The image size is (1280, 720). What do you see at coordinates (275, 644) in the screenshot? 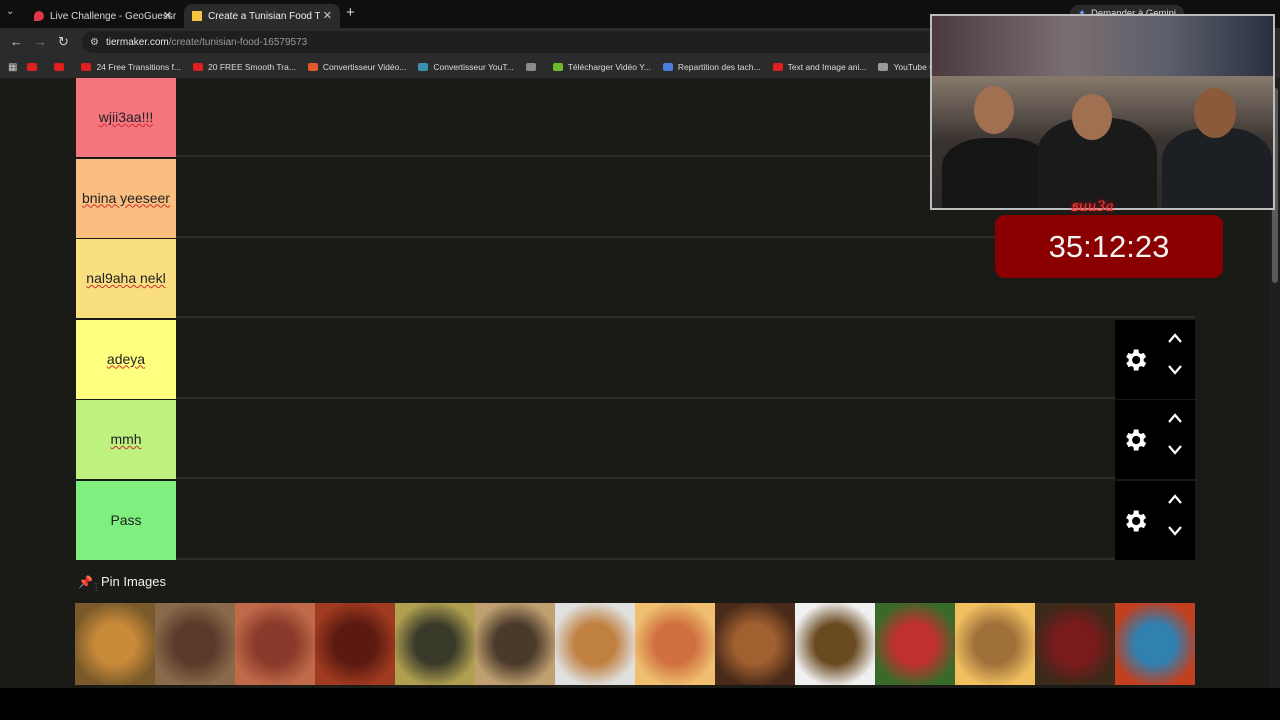
I see `food-image-stew` at bounding box center [275, 644].